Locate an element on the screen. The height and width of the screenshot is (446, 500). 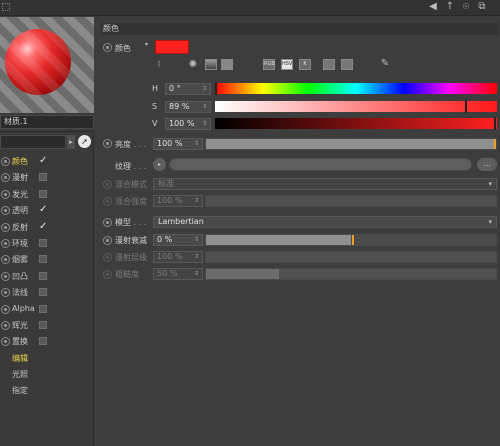
channel-item-displacement: 置换 is located at coordinates (47, 341).